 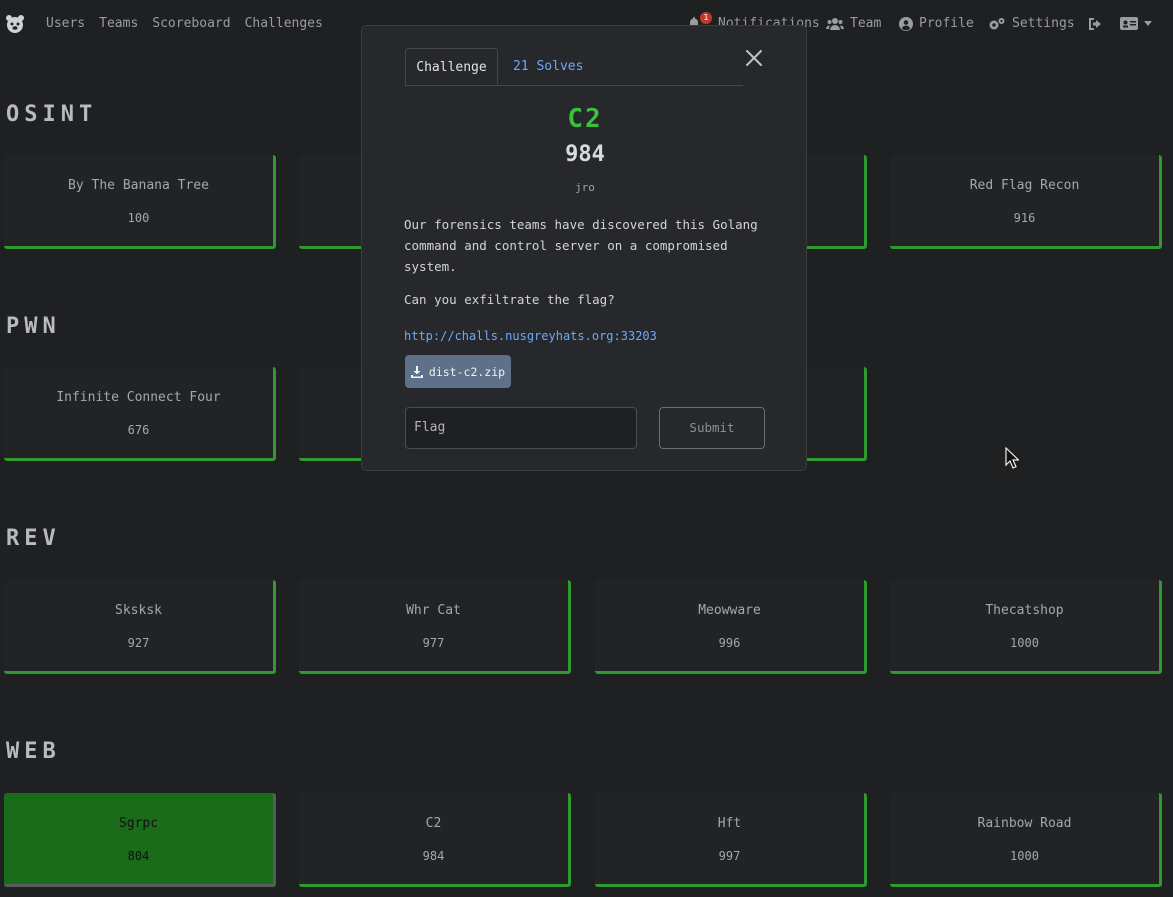 What do you see at coordinates (65, 23) in the screenshot?
I see `nav-users: Users` at bounding box center [65, 23].